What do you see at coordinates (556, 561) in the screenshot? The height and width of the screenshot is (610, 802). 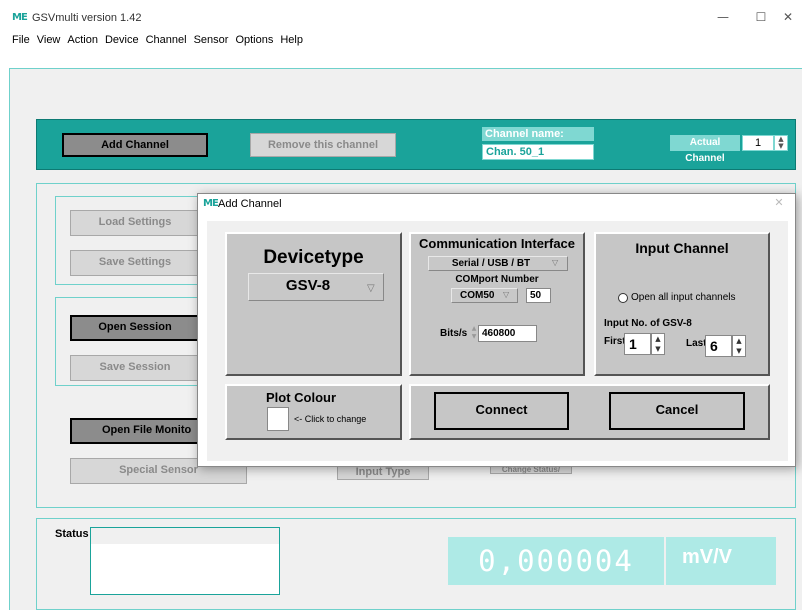 I see `measurement-value-display: 0,000004` at bounding box center [556, 561].